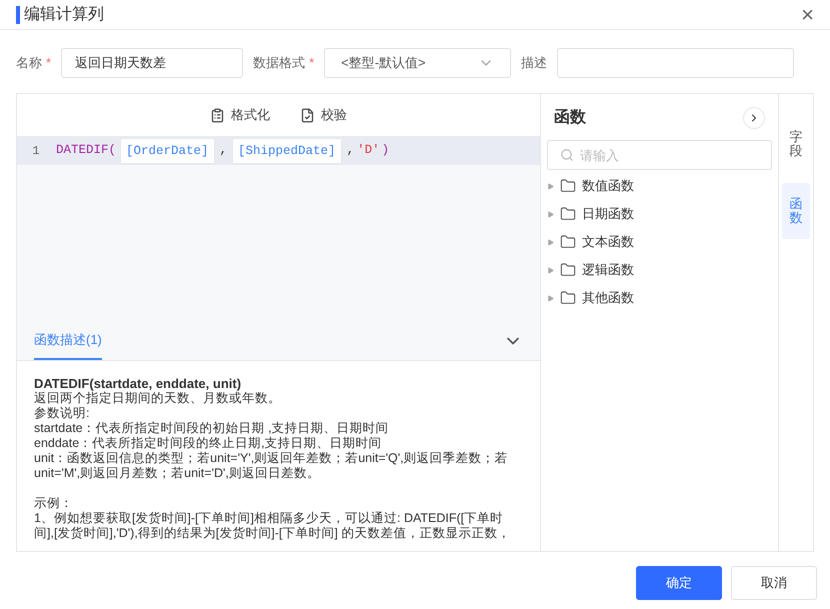 Image resolution: width=830 pixels, height=609 pixels. I want to click on field-label: 名称, so click(29, 63).